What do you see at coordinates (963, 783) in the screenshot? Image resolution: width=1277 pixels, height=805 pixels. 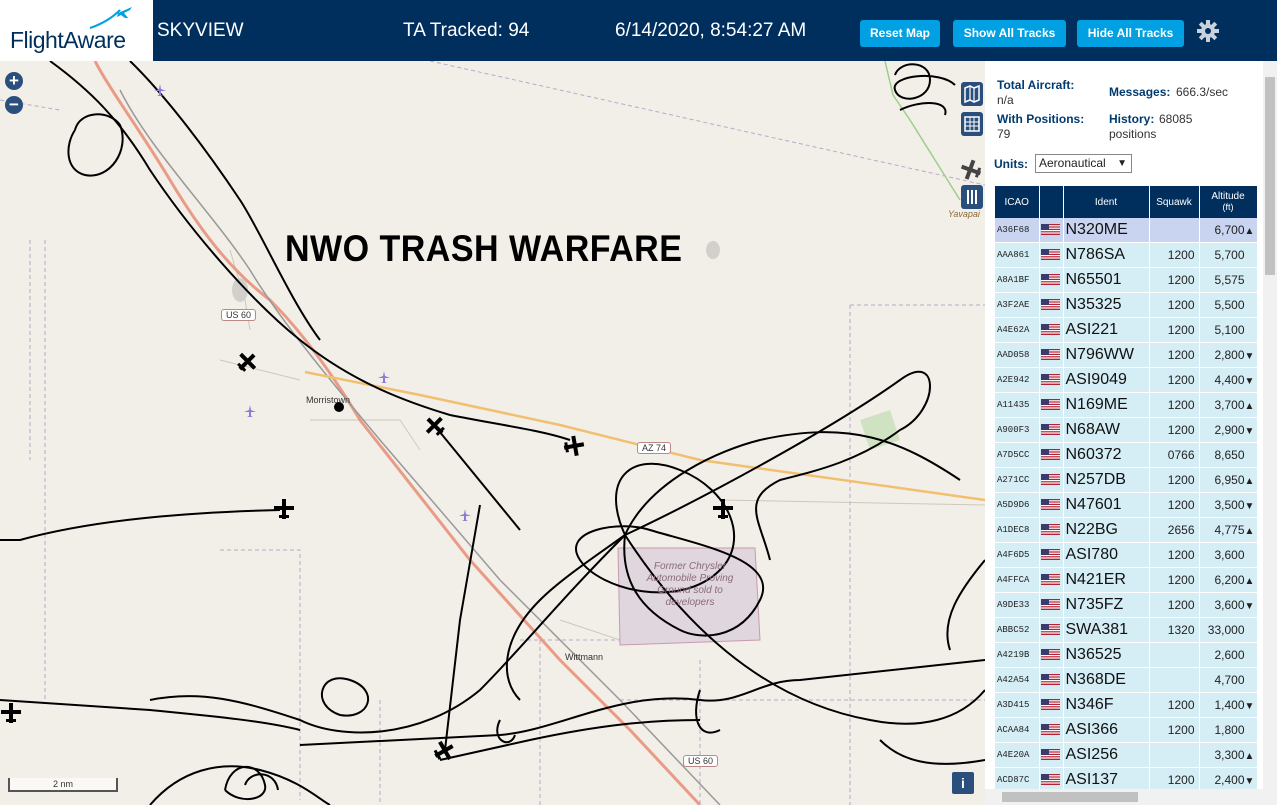 I see `info-button: i` at bounding box center [963, 783].